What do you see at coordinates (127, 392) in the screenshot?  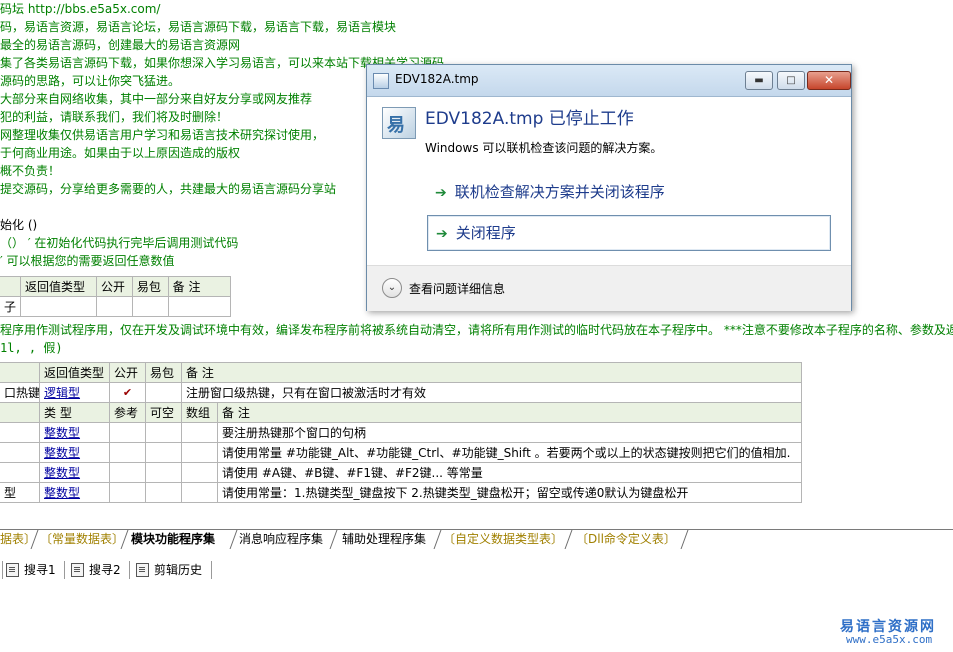 I see `public-check-icon: ✔` at bounding box center [127, 392].